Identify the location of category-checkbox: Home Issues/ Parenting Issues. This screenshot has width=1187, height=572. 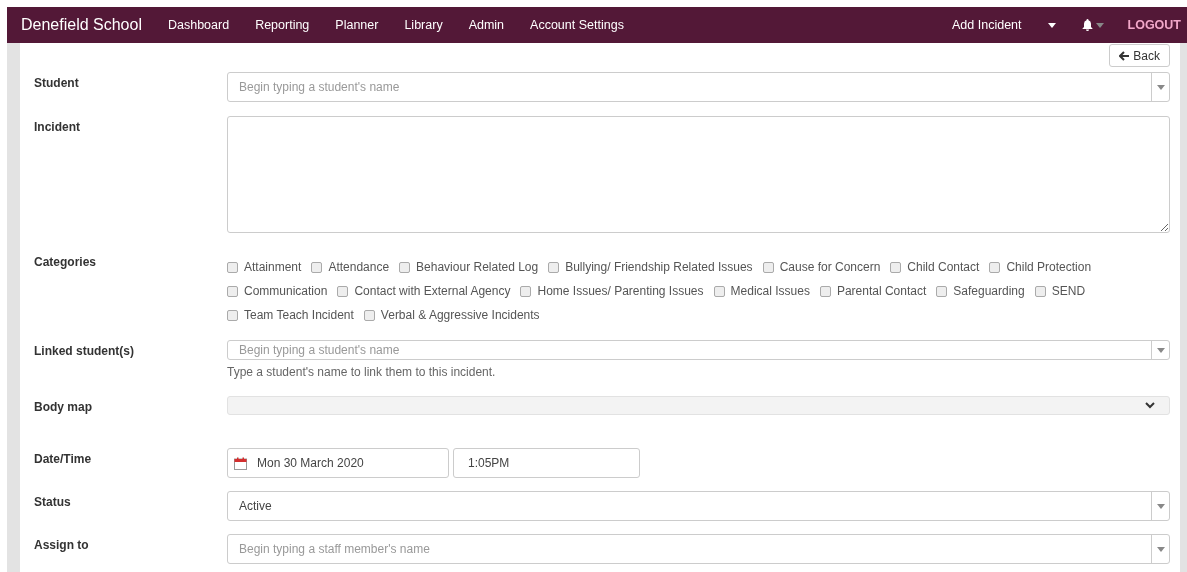
(612, 291).